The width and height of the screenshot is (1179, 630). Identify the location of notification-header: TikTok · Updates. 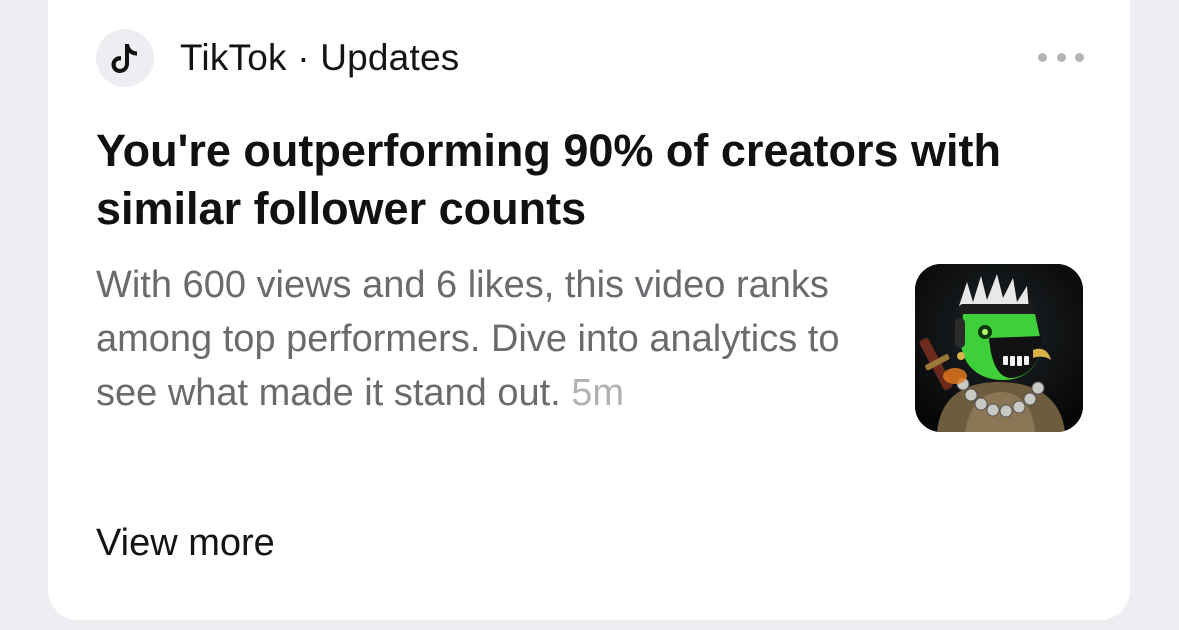
(277, 58).